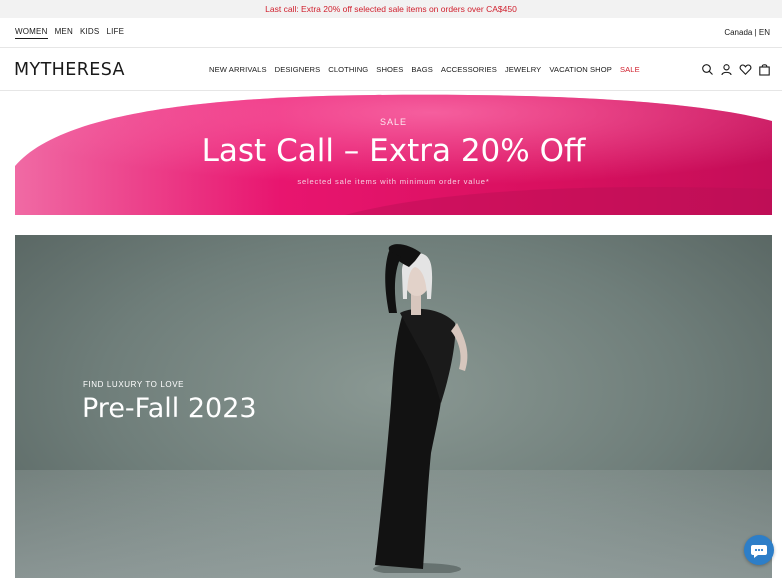 This screenshot has height=584, width=782. I want to click on gender-tab-men: MEN, so click(64, 33).